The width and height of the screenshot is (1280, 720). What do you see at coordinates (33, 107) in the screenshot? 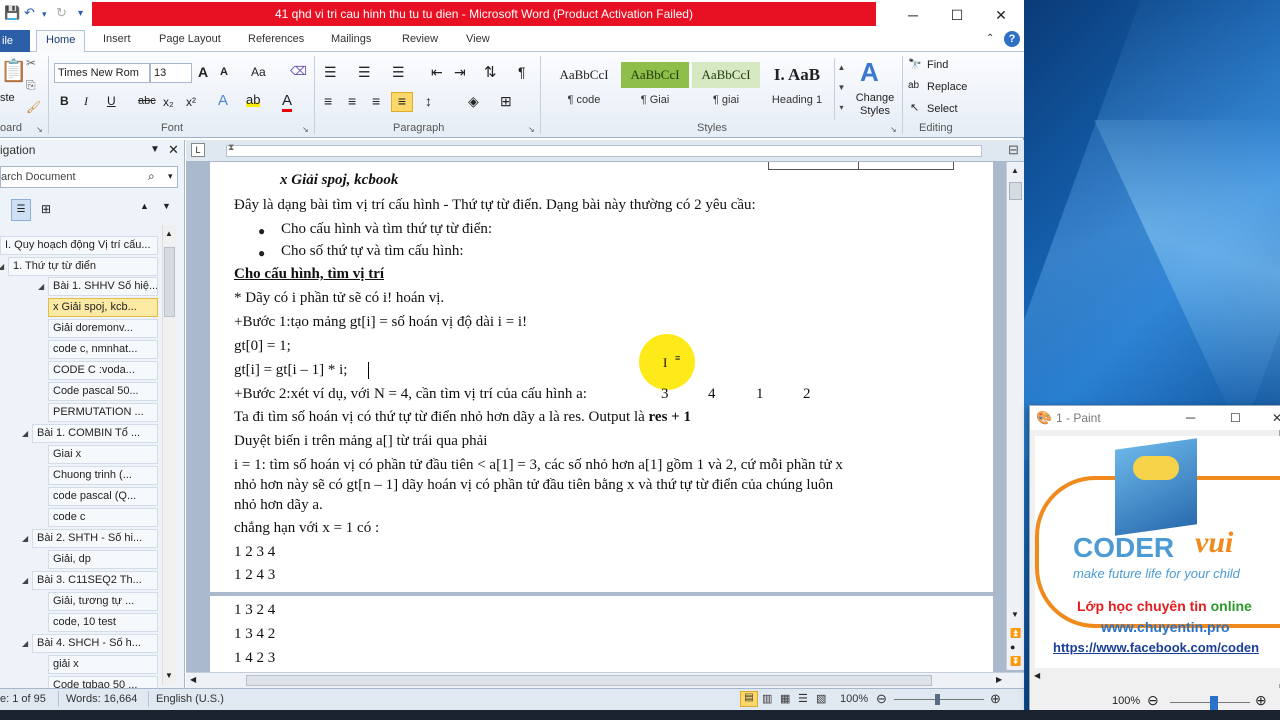
I see `format-painter-icon: 🖌` at bounding box center [33, 107].